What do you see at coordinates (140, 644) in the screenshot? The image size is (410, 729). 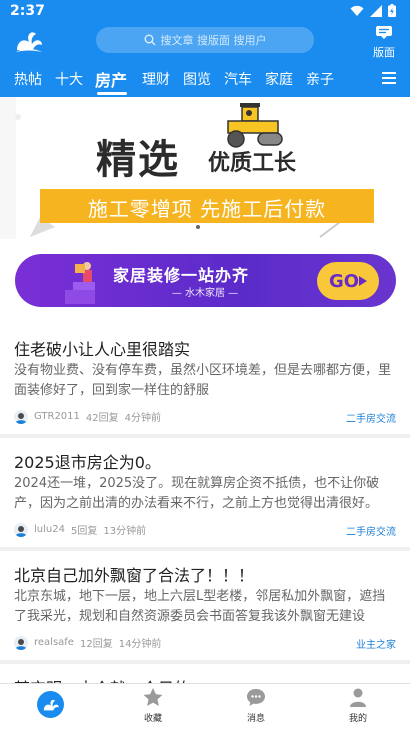 I see `post-time: 14分钟前` at bounding box center [140, 644].